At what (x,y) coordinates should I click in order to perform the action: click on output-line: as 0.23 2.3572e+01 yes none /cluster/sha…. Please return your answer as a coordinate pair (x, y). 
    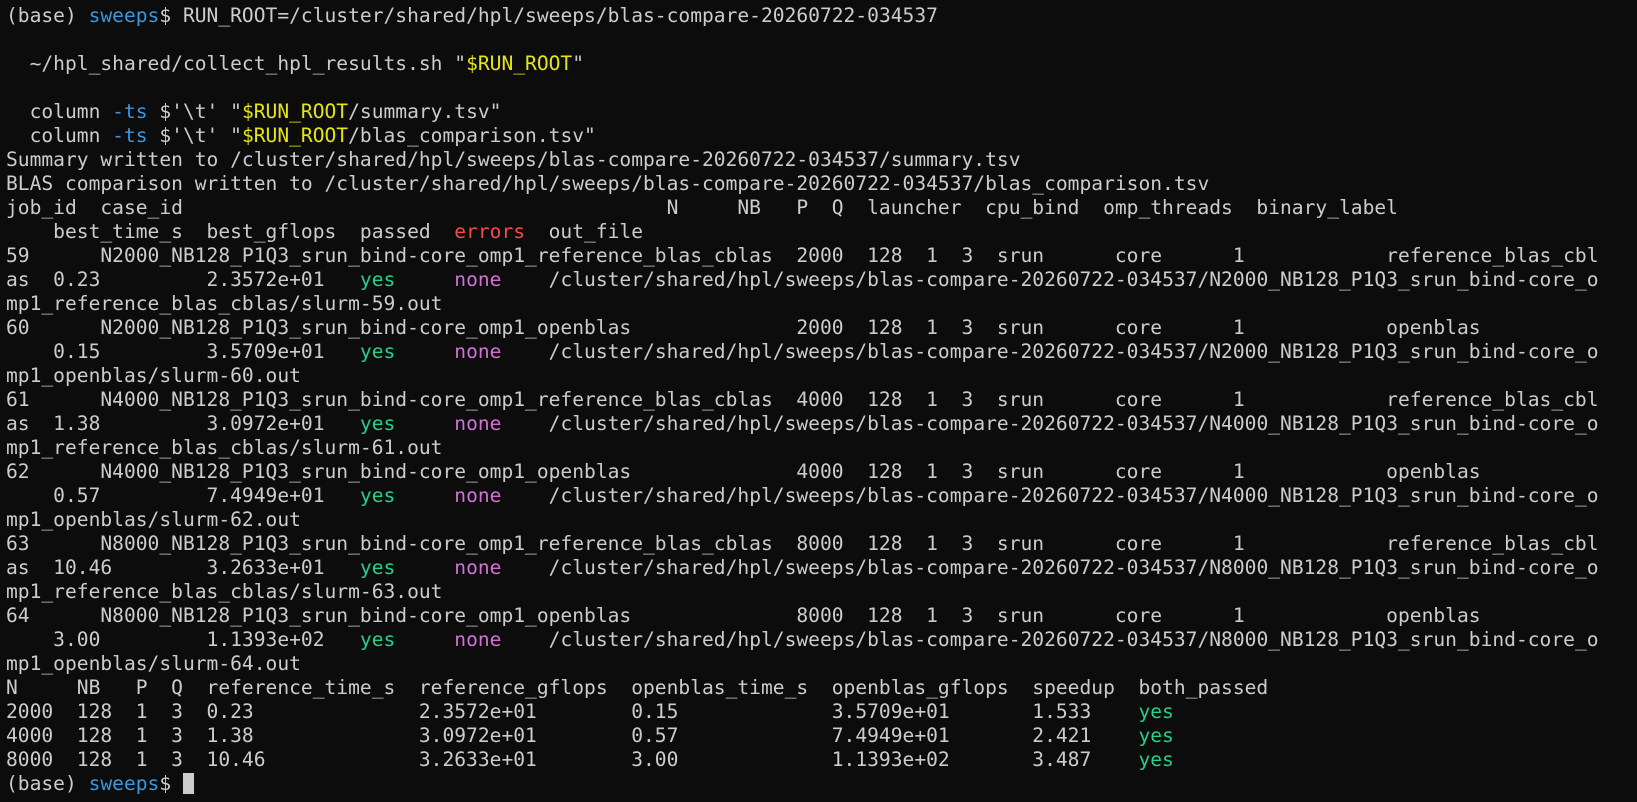
    Looking at the image, I should click on (821, 280).